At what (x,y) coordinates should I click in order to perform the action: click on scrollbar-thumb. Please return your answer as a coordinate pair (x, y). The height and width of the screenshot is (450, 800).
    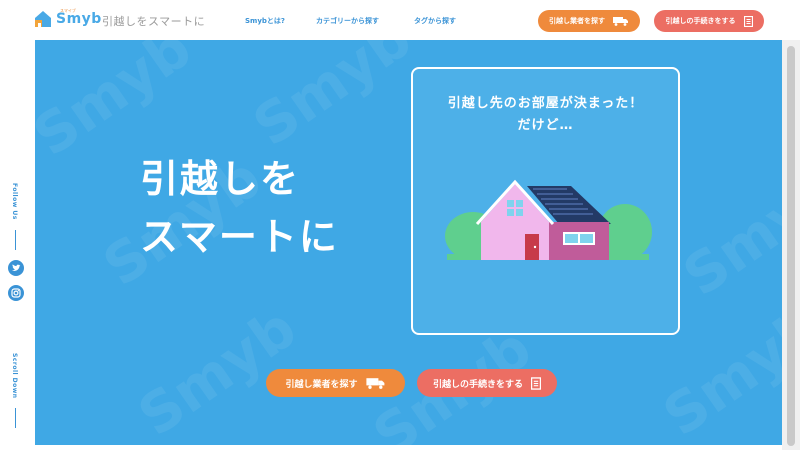
    Looking at the image, I should click on (791, 246).